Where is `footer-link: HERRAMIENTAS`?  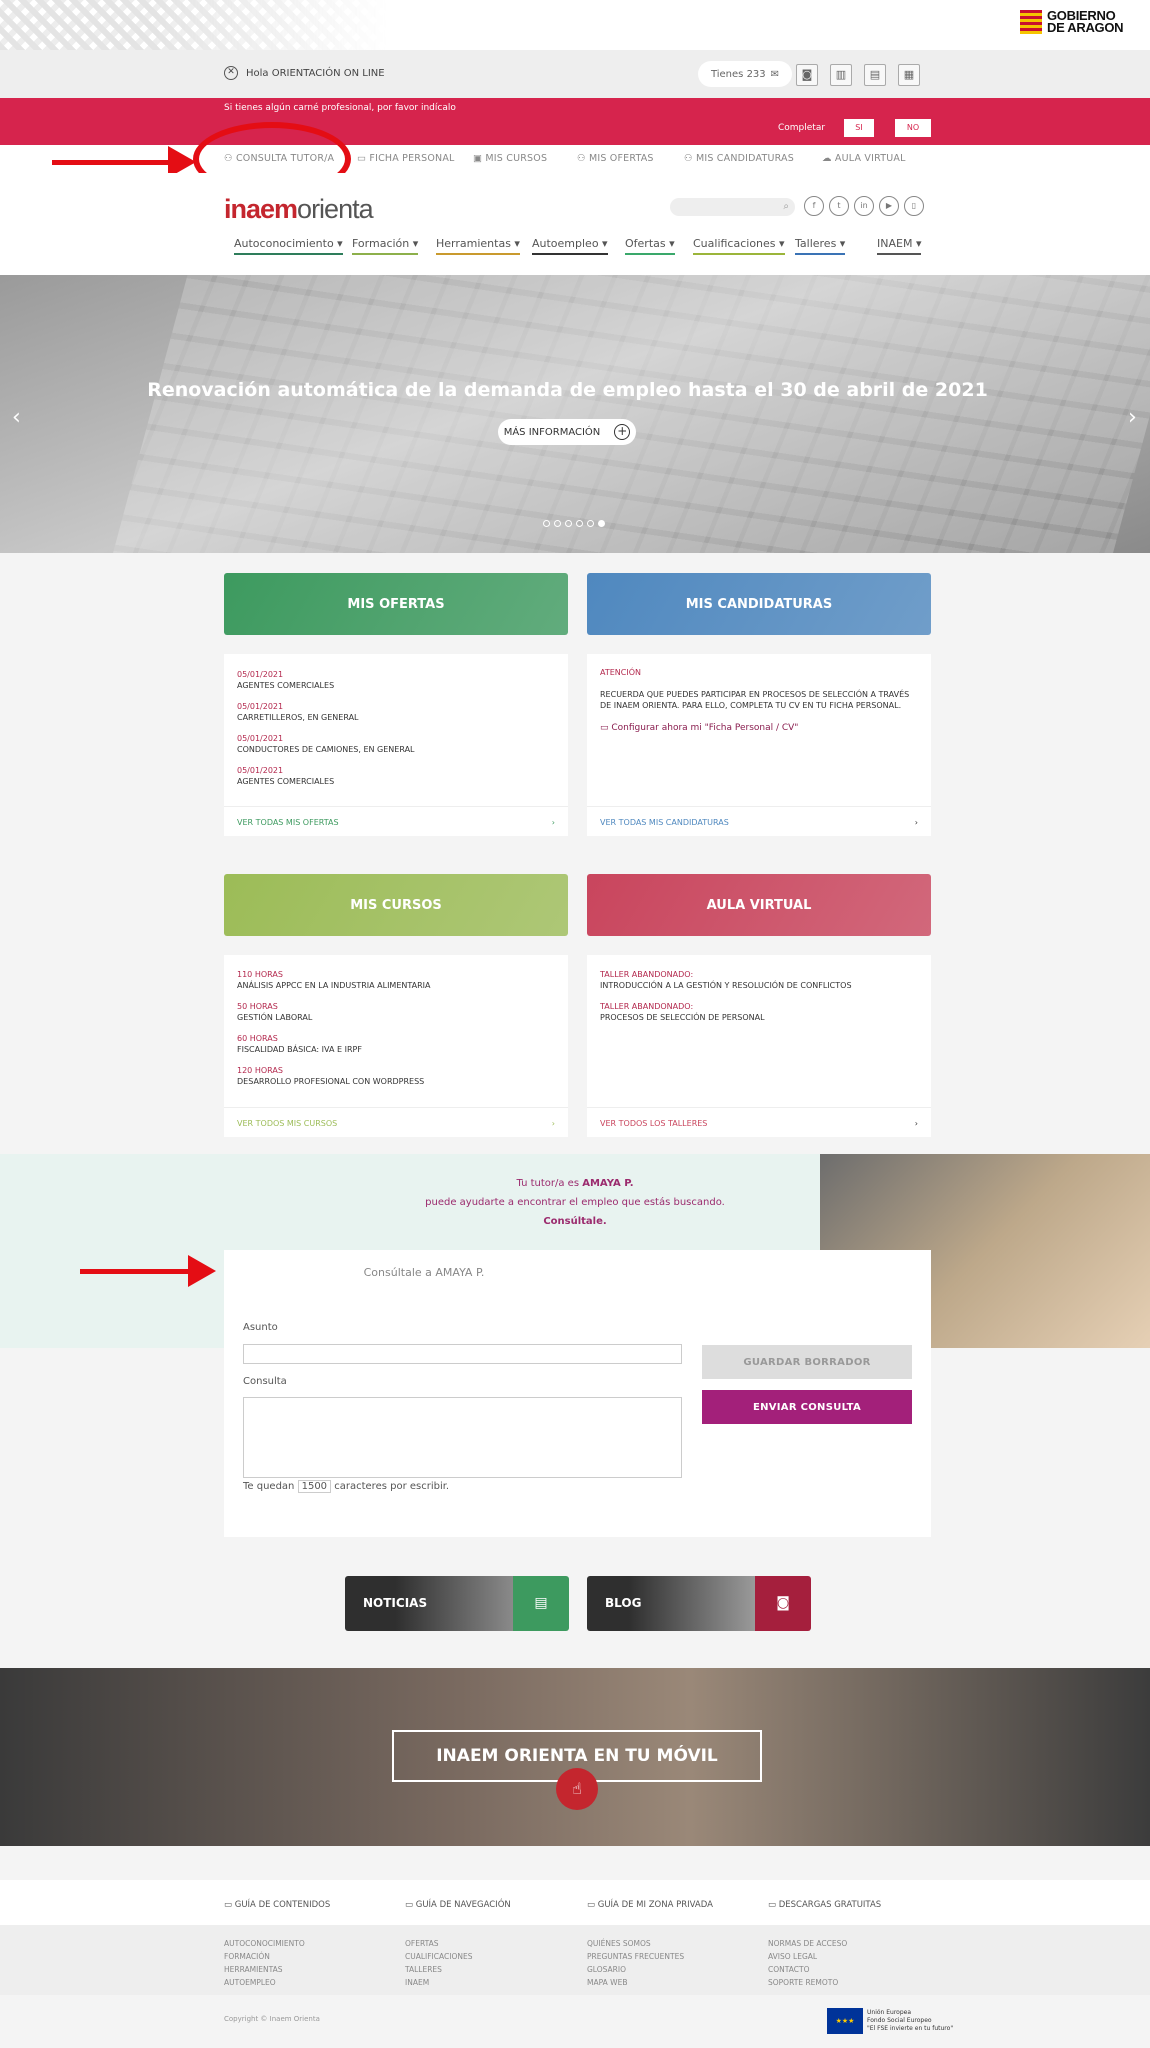 footer-link: HERRAMIENTAS is located at coordinates (264, 1969).